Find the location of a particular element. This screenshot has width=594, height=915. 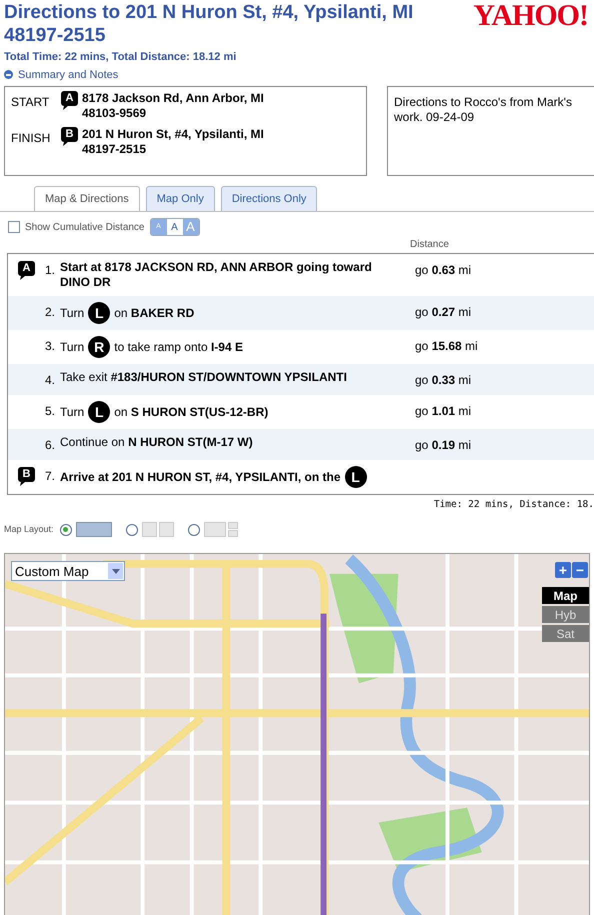

column-heading: Distance is located at coordinates (429, 245).